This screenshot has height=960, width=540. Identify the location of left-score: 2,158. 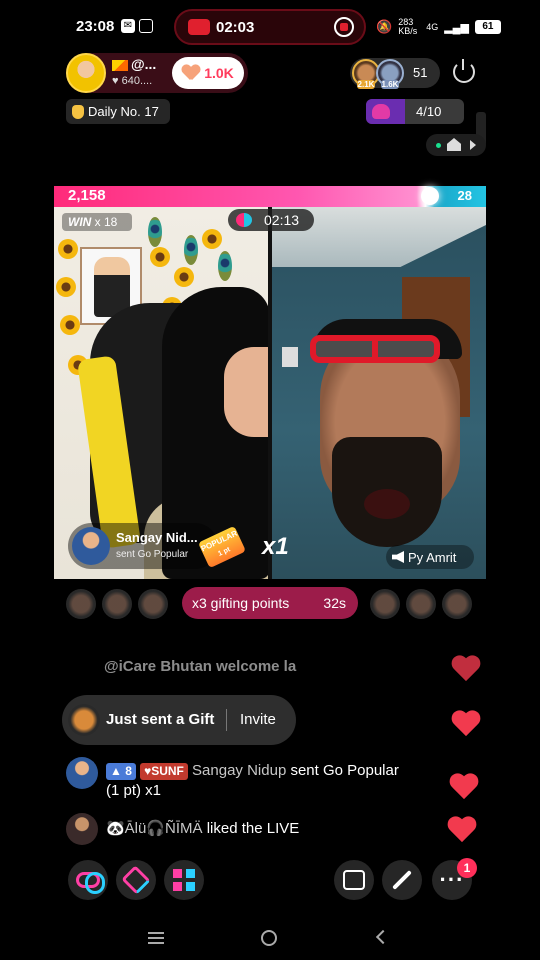
(87, 195).